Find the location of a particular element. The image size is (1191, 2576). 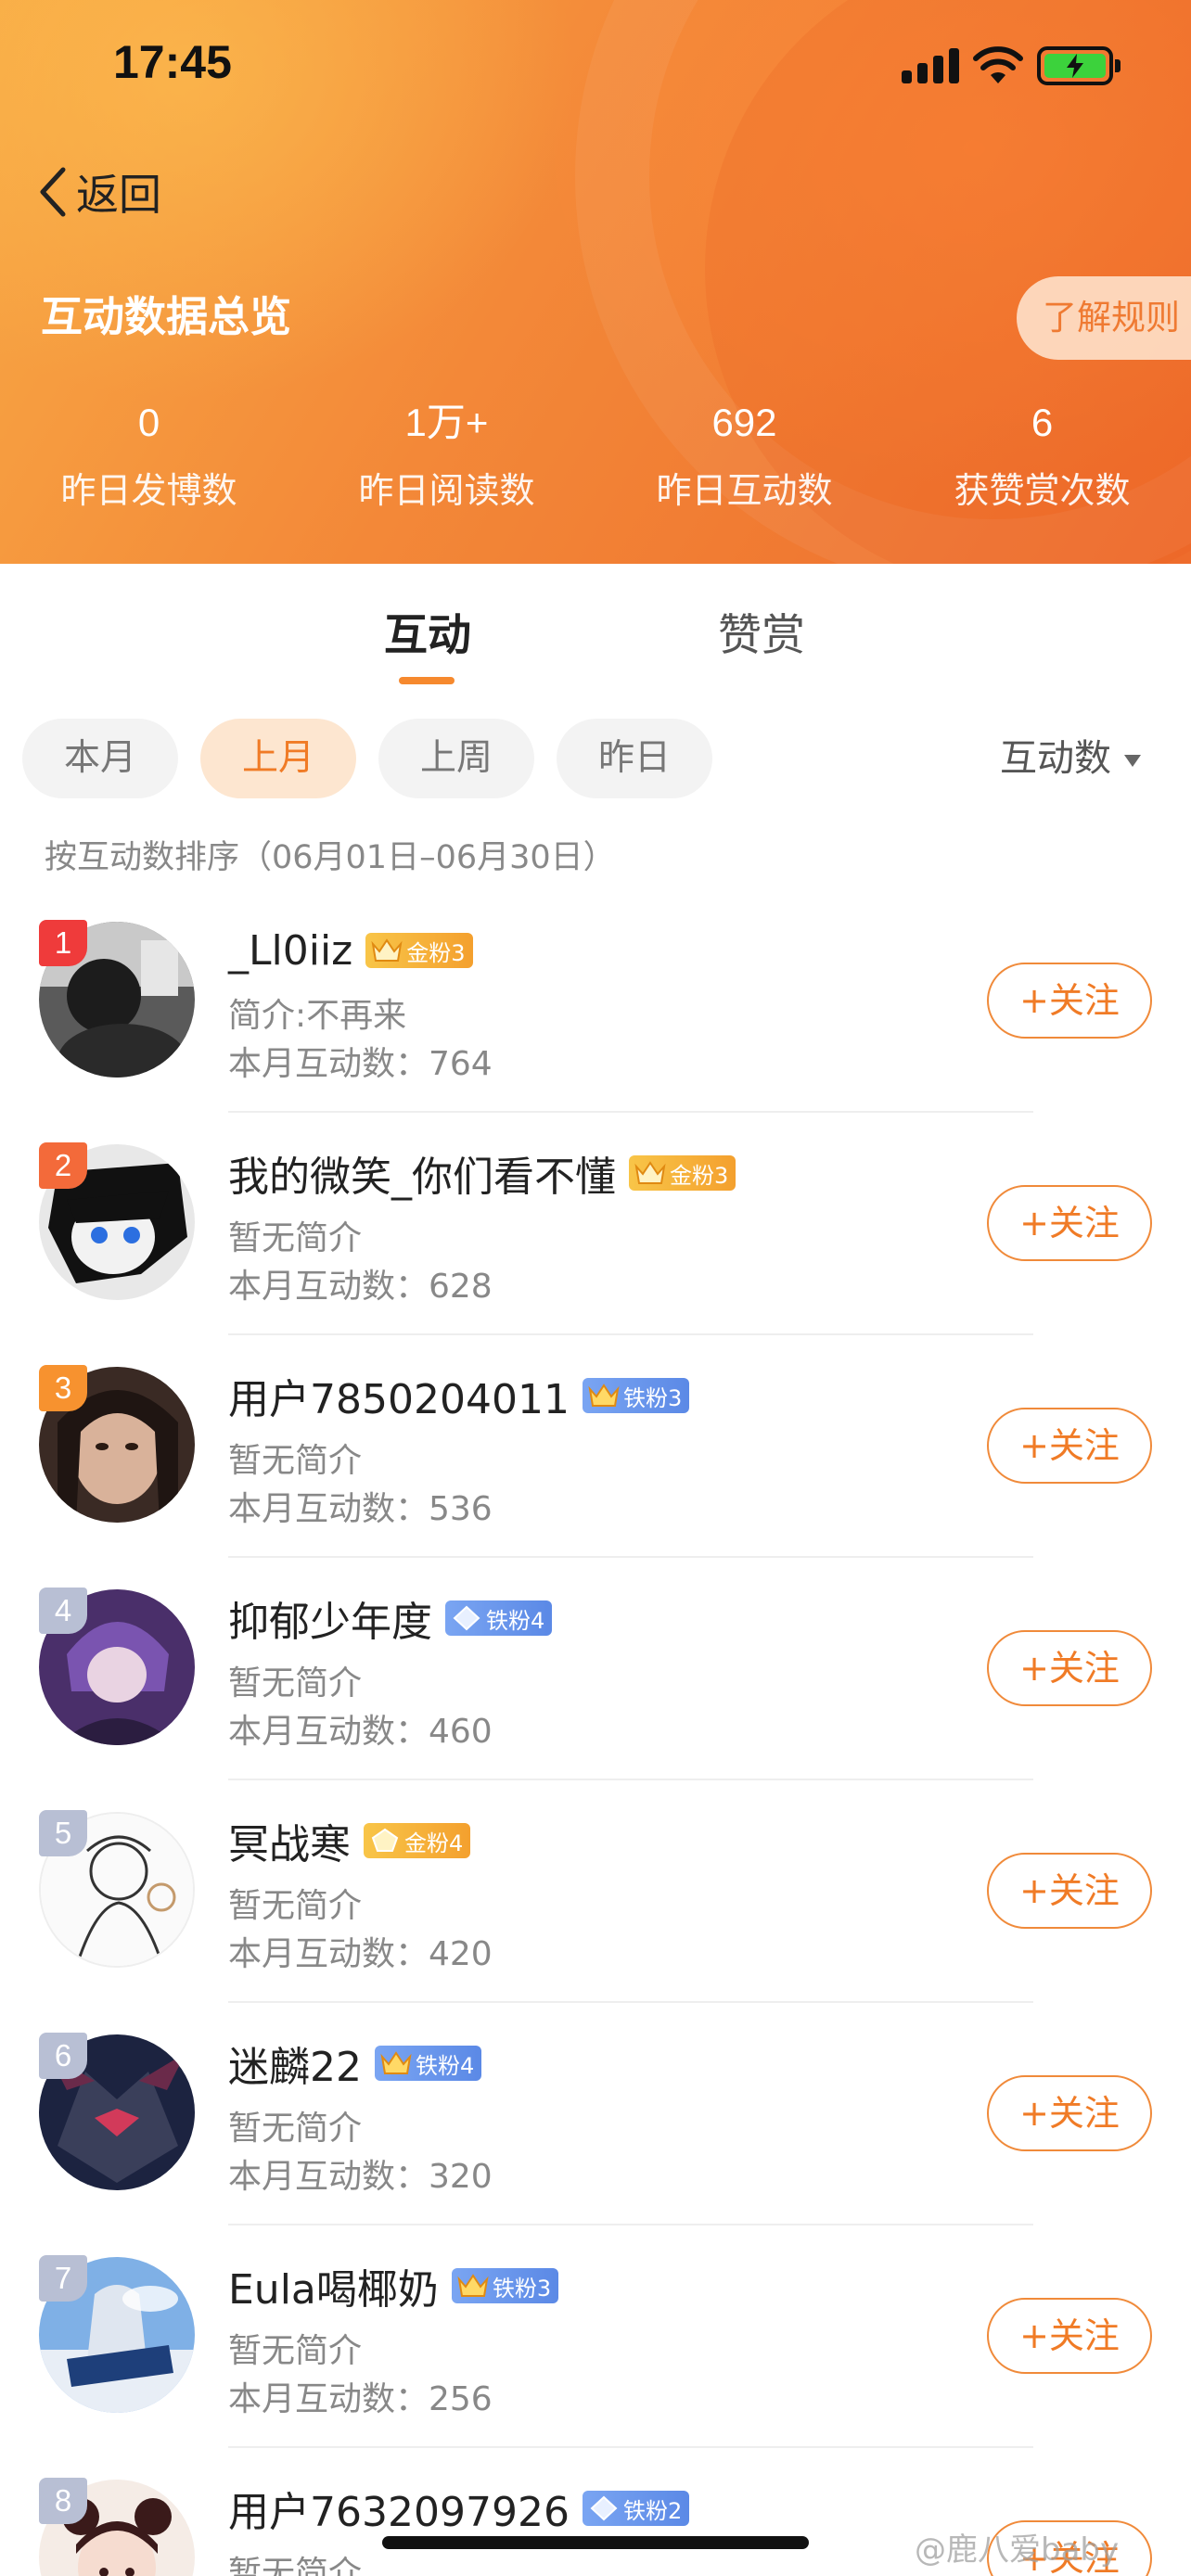

filter-bar: 本月 上月 上周 昨日 互动数 is located at coordinates (595, 759).